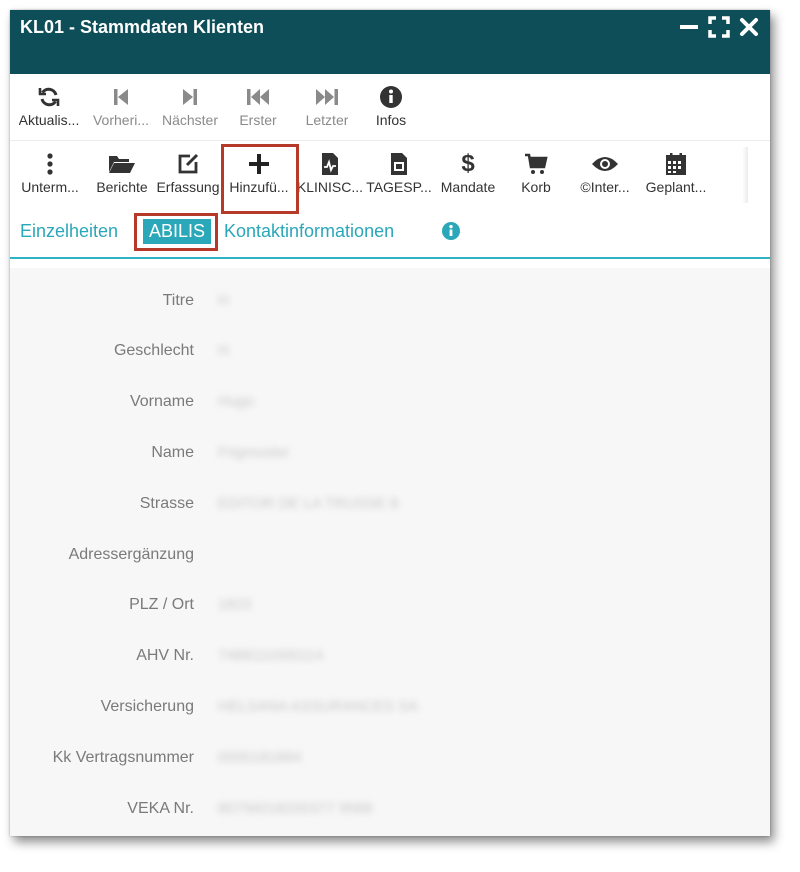  I want to click on field-label: Name, so click(172, 452).